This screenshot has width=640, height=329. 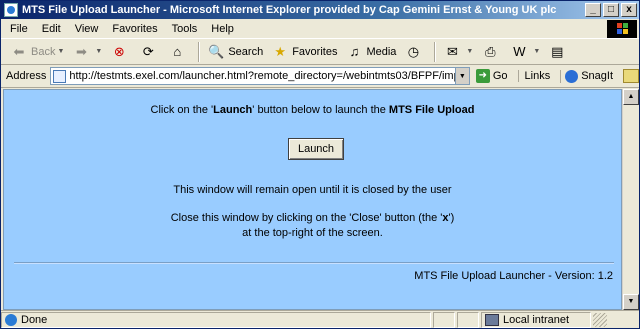 I want to click on close-button: x, so click(x=629, y=10).